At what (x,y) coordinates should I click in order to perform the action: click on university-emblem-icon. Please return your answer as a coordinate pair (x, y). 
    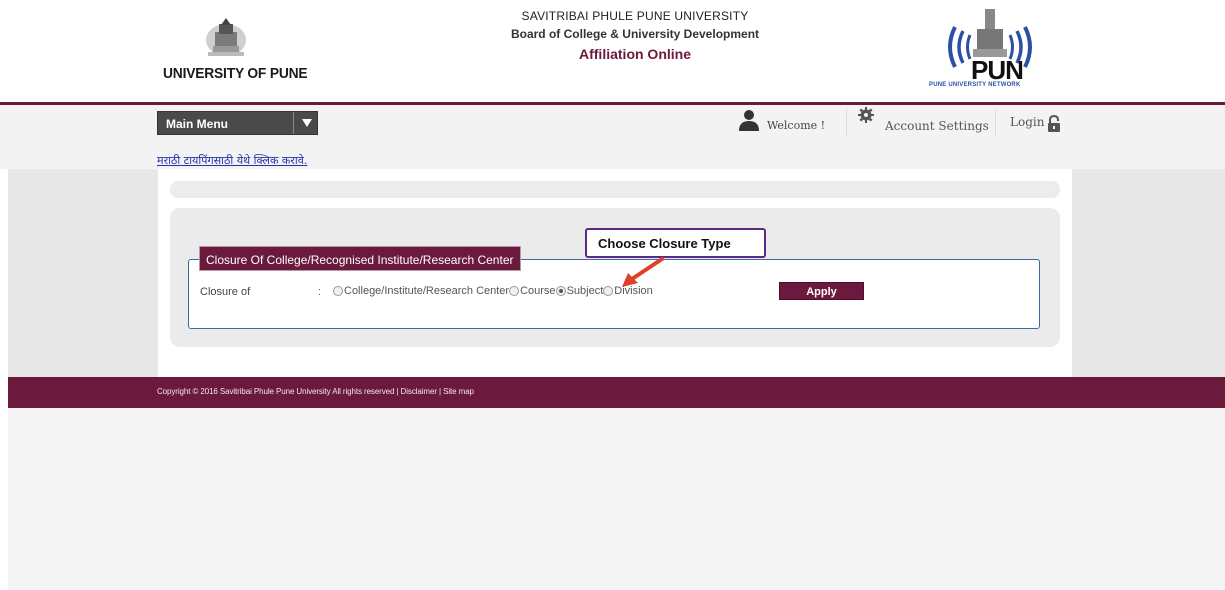
    Looking at the image, I should click on (226, 37).